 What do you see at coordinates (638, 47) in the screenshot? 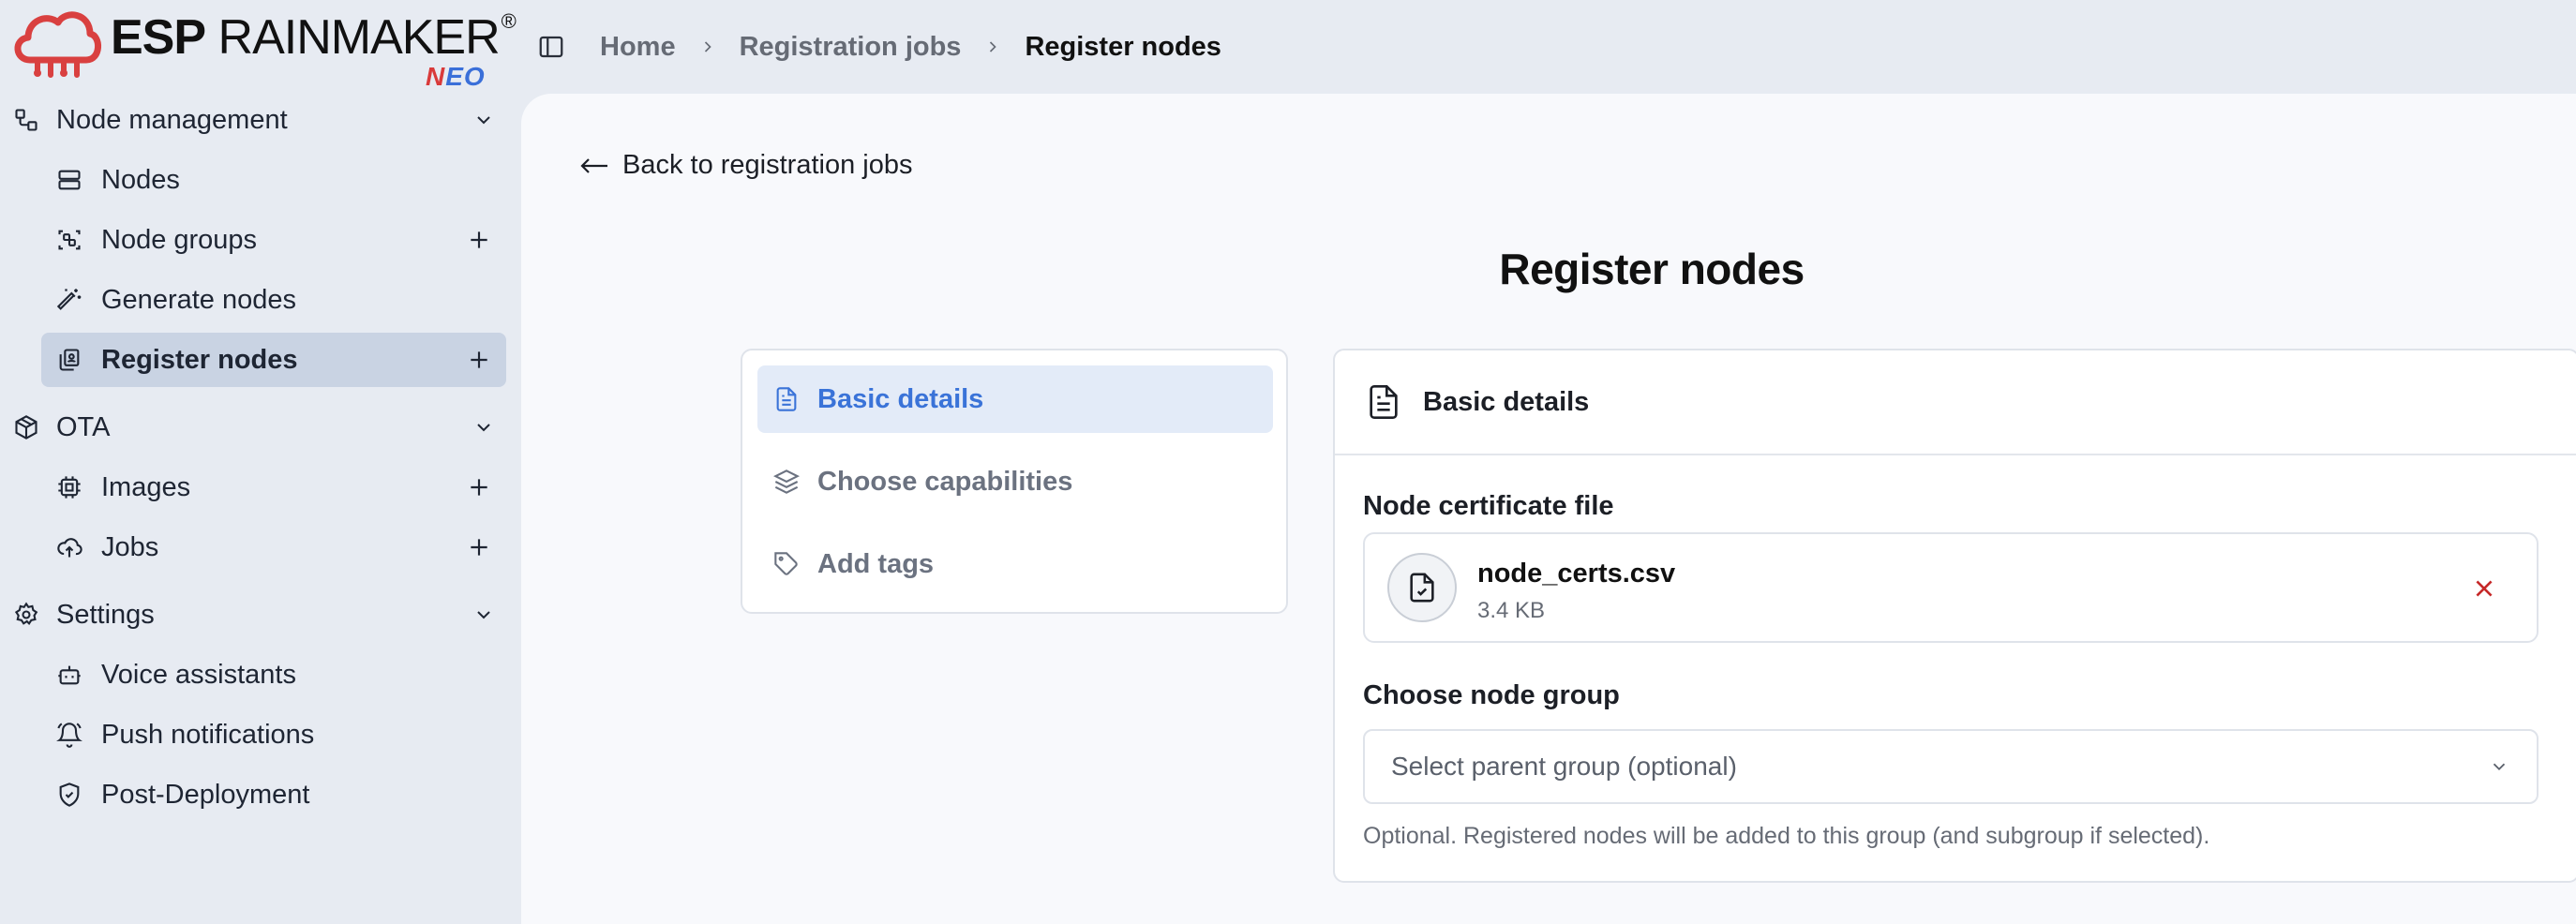
I see `breadcrumb-home: Home` at bounding box center [638, 47].